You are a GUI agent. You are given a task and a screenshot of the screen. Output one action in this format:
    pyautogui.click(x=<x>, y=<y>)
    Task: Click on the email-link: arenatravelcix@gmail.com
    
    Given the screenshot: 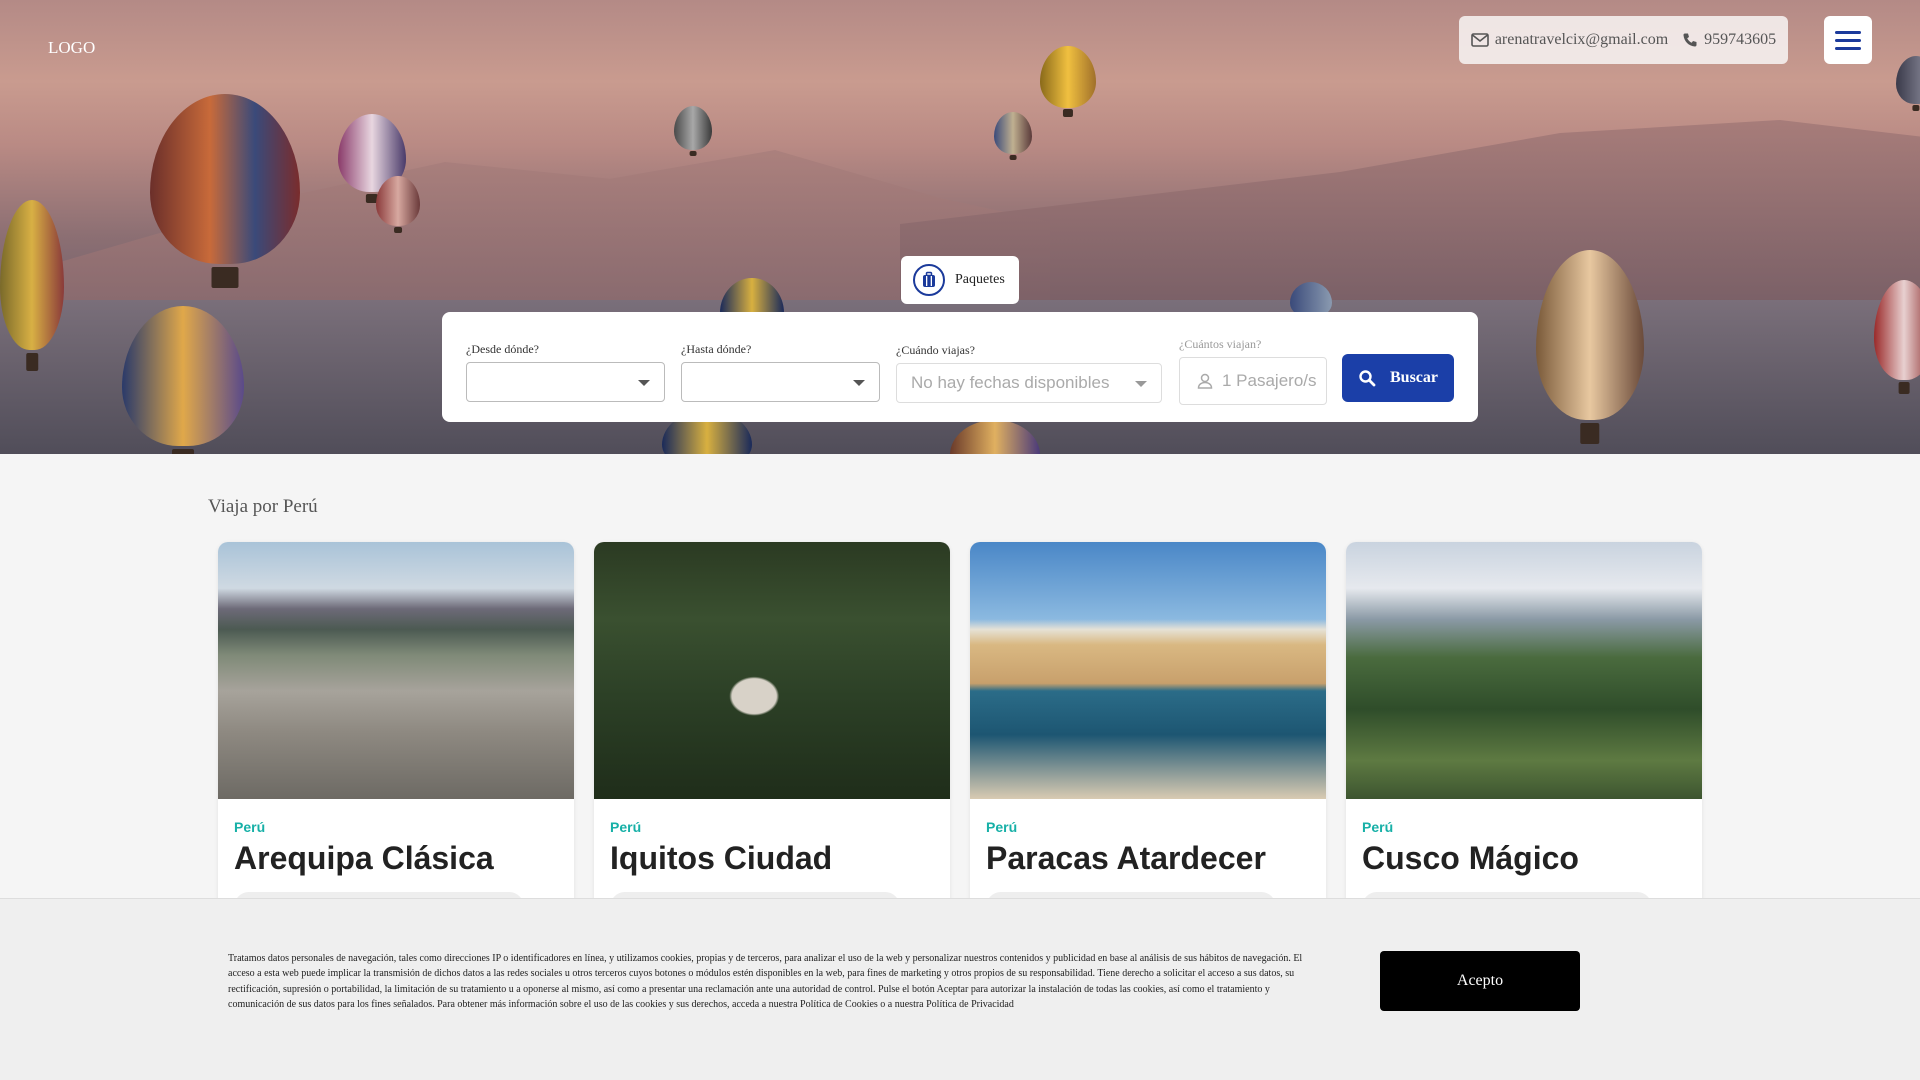 What is the action you would take?
    pyautogui.click(x=1569, y=40)
    